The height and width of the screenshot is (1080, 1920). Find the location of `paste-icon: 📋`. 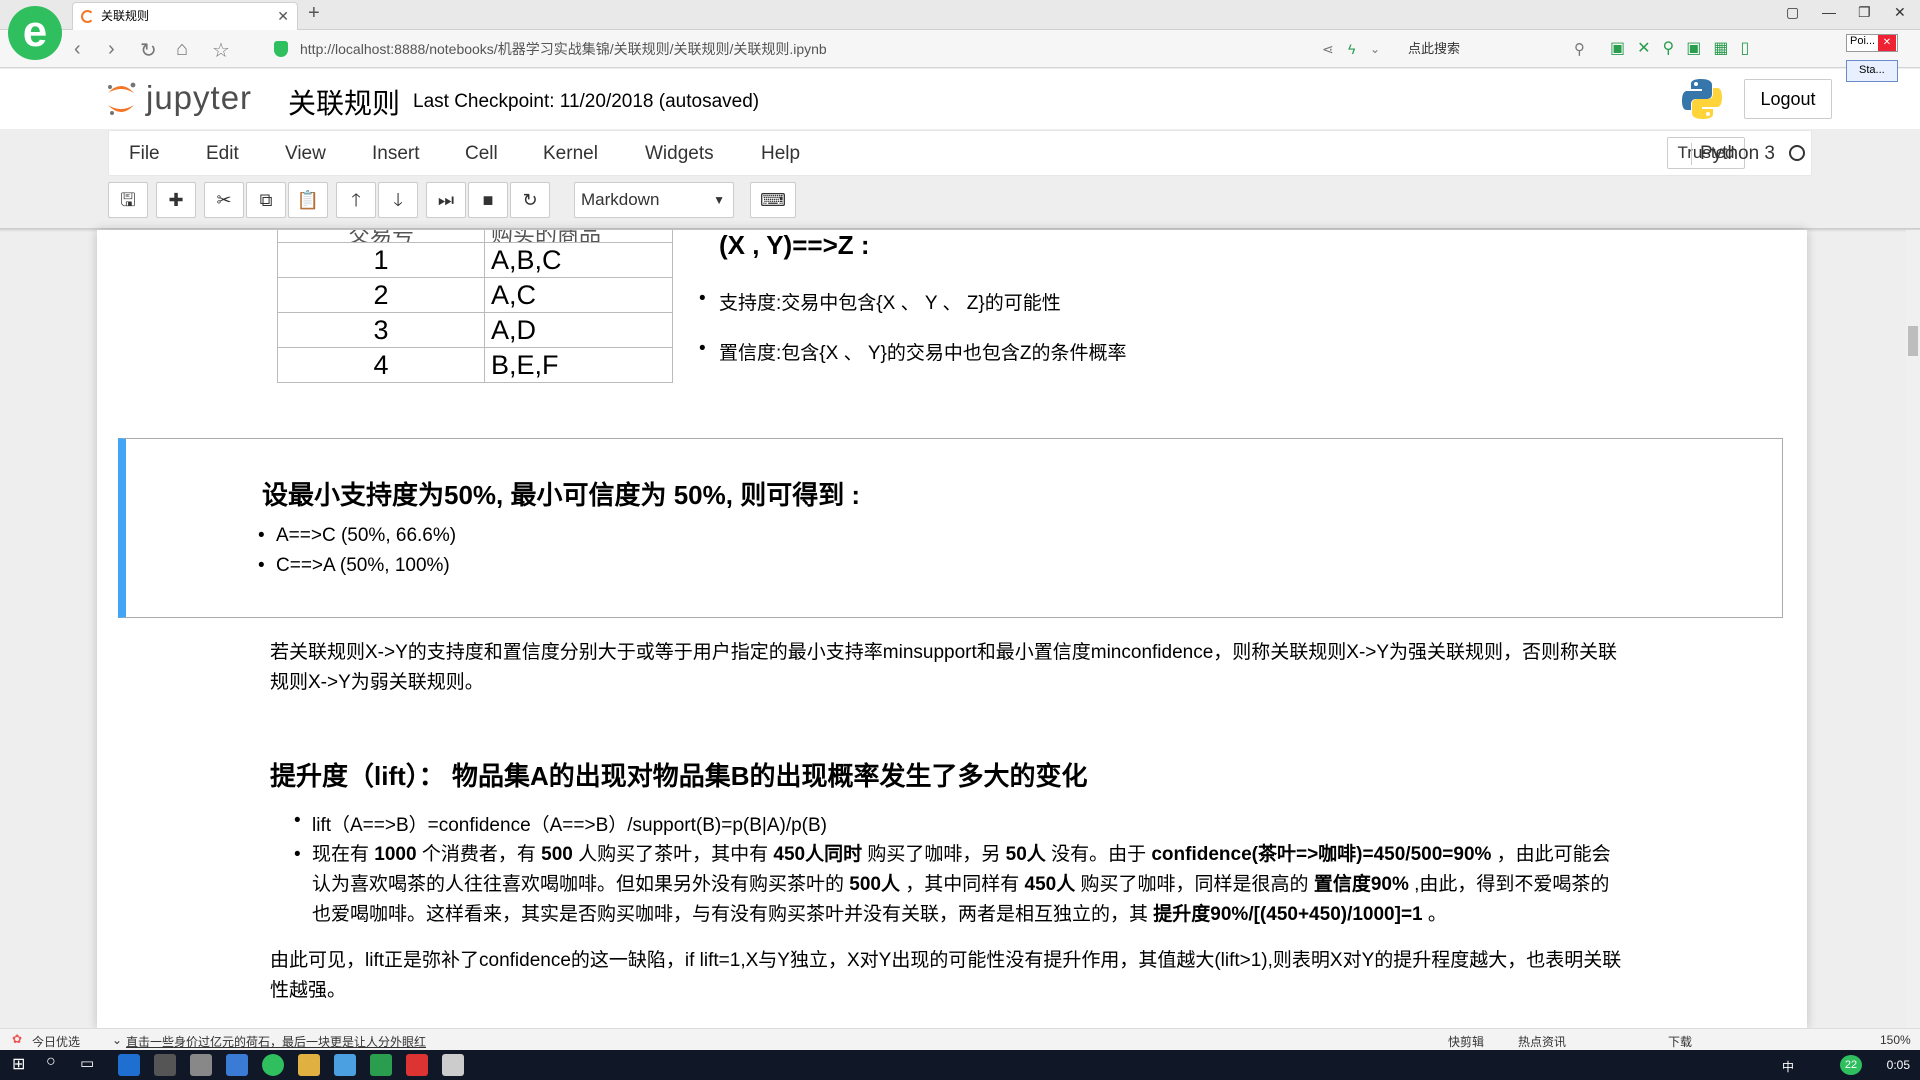

paste-icon: 📋 is located at coordinates (308, 200).